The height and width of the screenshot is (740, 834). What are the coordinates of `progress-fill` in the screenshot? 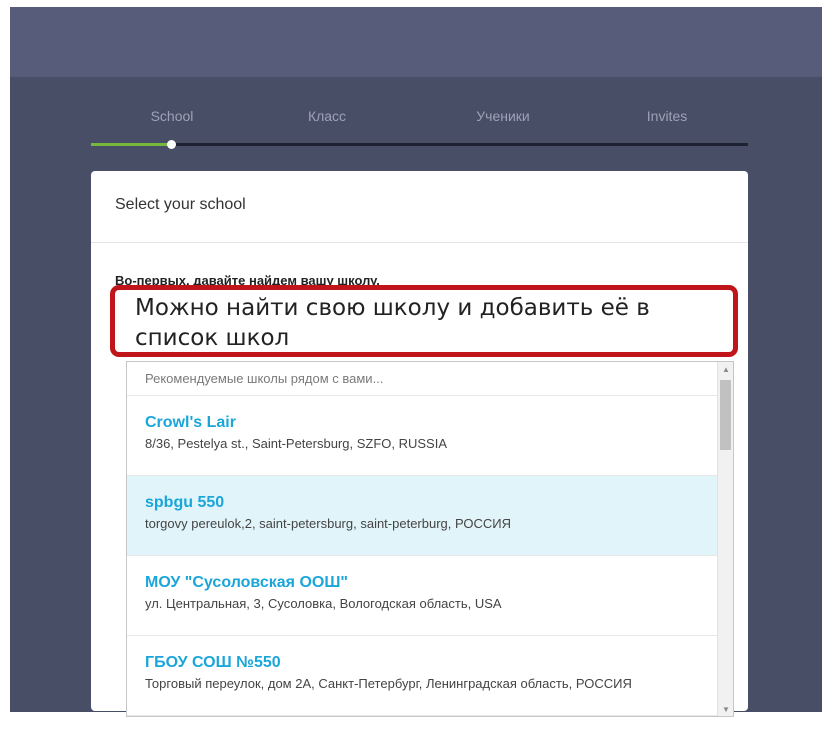 It's located at (131, 144).